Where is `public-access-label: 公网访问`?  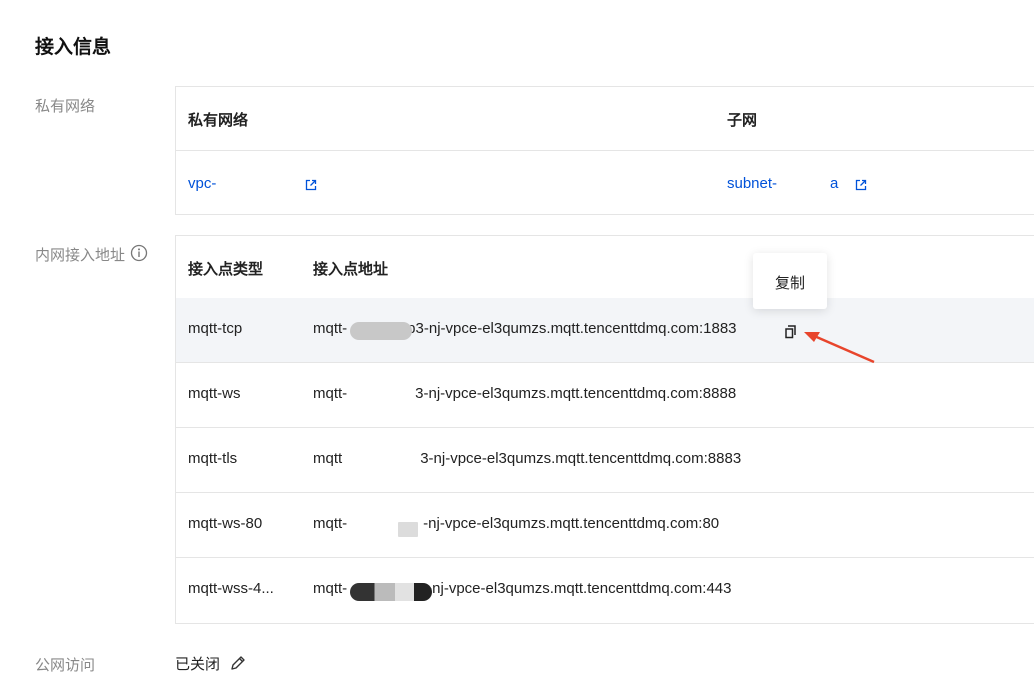 public-access-label: 公网访问 is located at coordinates (65, 665).